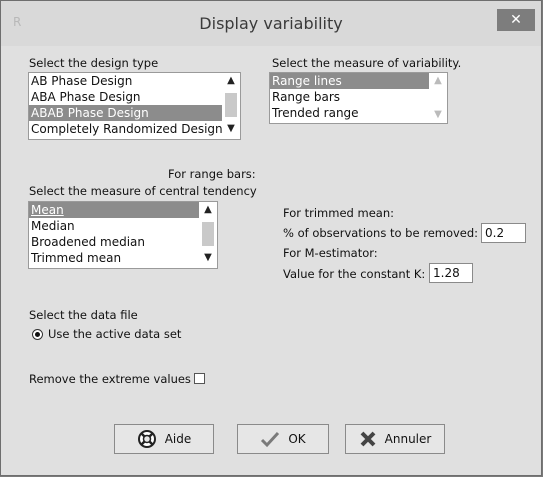 The height and width of the screenshot is (477, 543). I want to click on close-button: ✕, so click(516, 20).